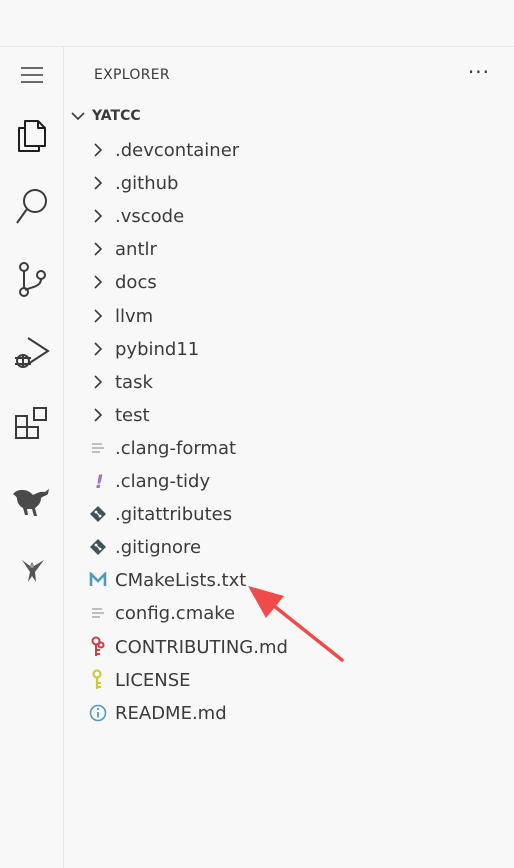 The height and width of the screenshot is (868, 514). Describe the element at coordinates (288, 514) in the screenshot. I see `tree-file-gitattributes: .gitattributes` at that location.